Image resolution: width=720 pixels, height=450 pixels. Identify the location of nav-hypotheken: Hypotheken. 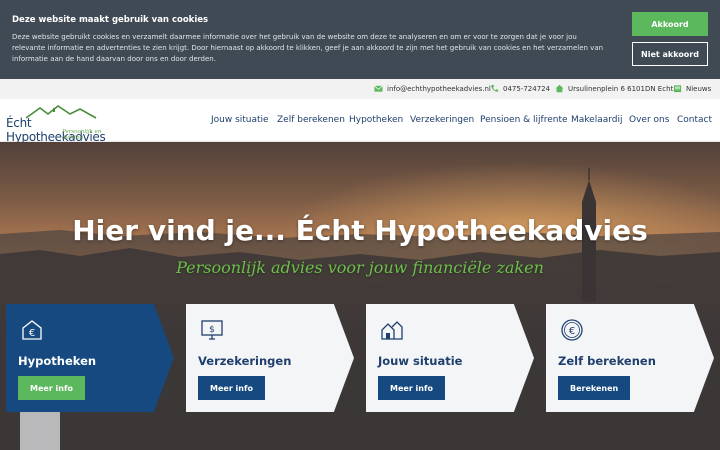
(376, 120).